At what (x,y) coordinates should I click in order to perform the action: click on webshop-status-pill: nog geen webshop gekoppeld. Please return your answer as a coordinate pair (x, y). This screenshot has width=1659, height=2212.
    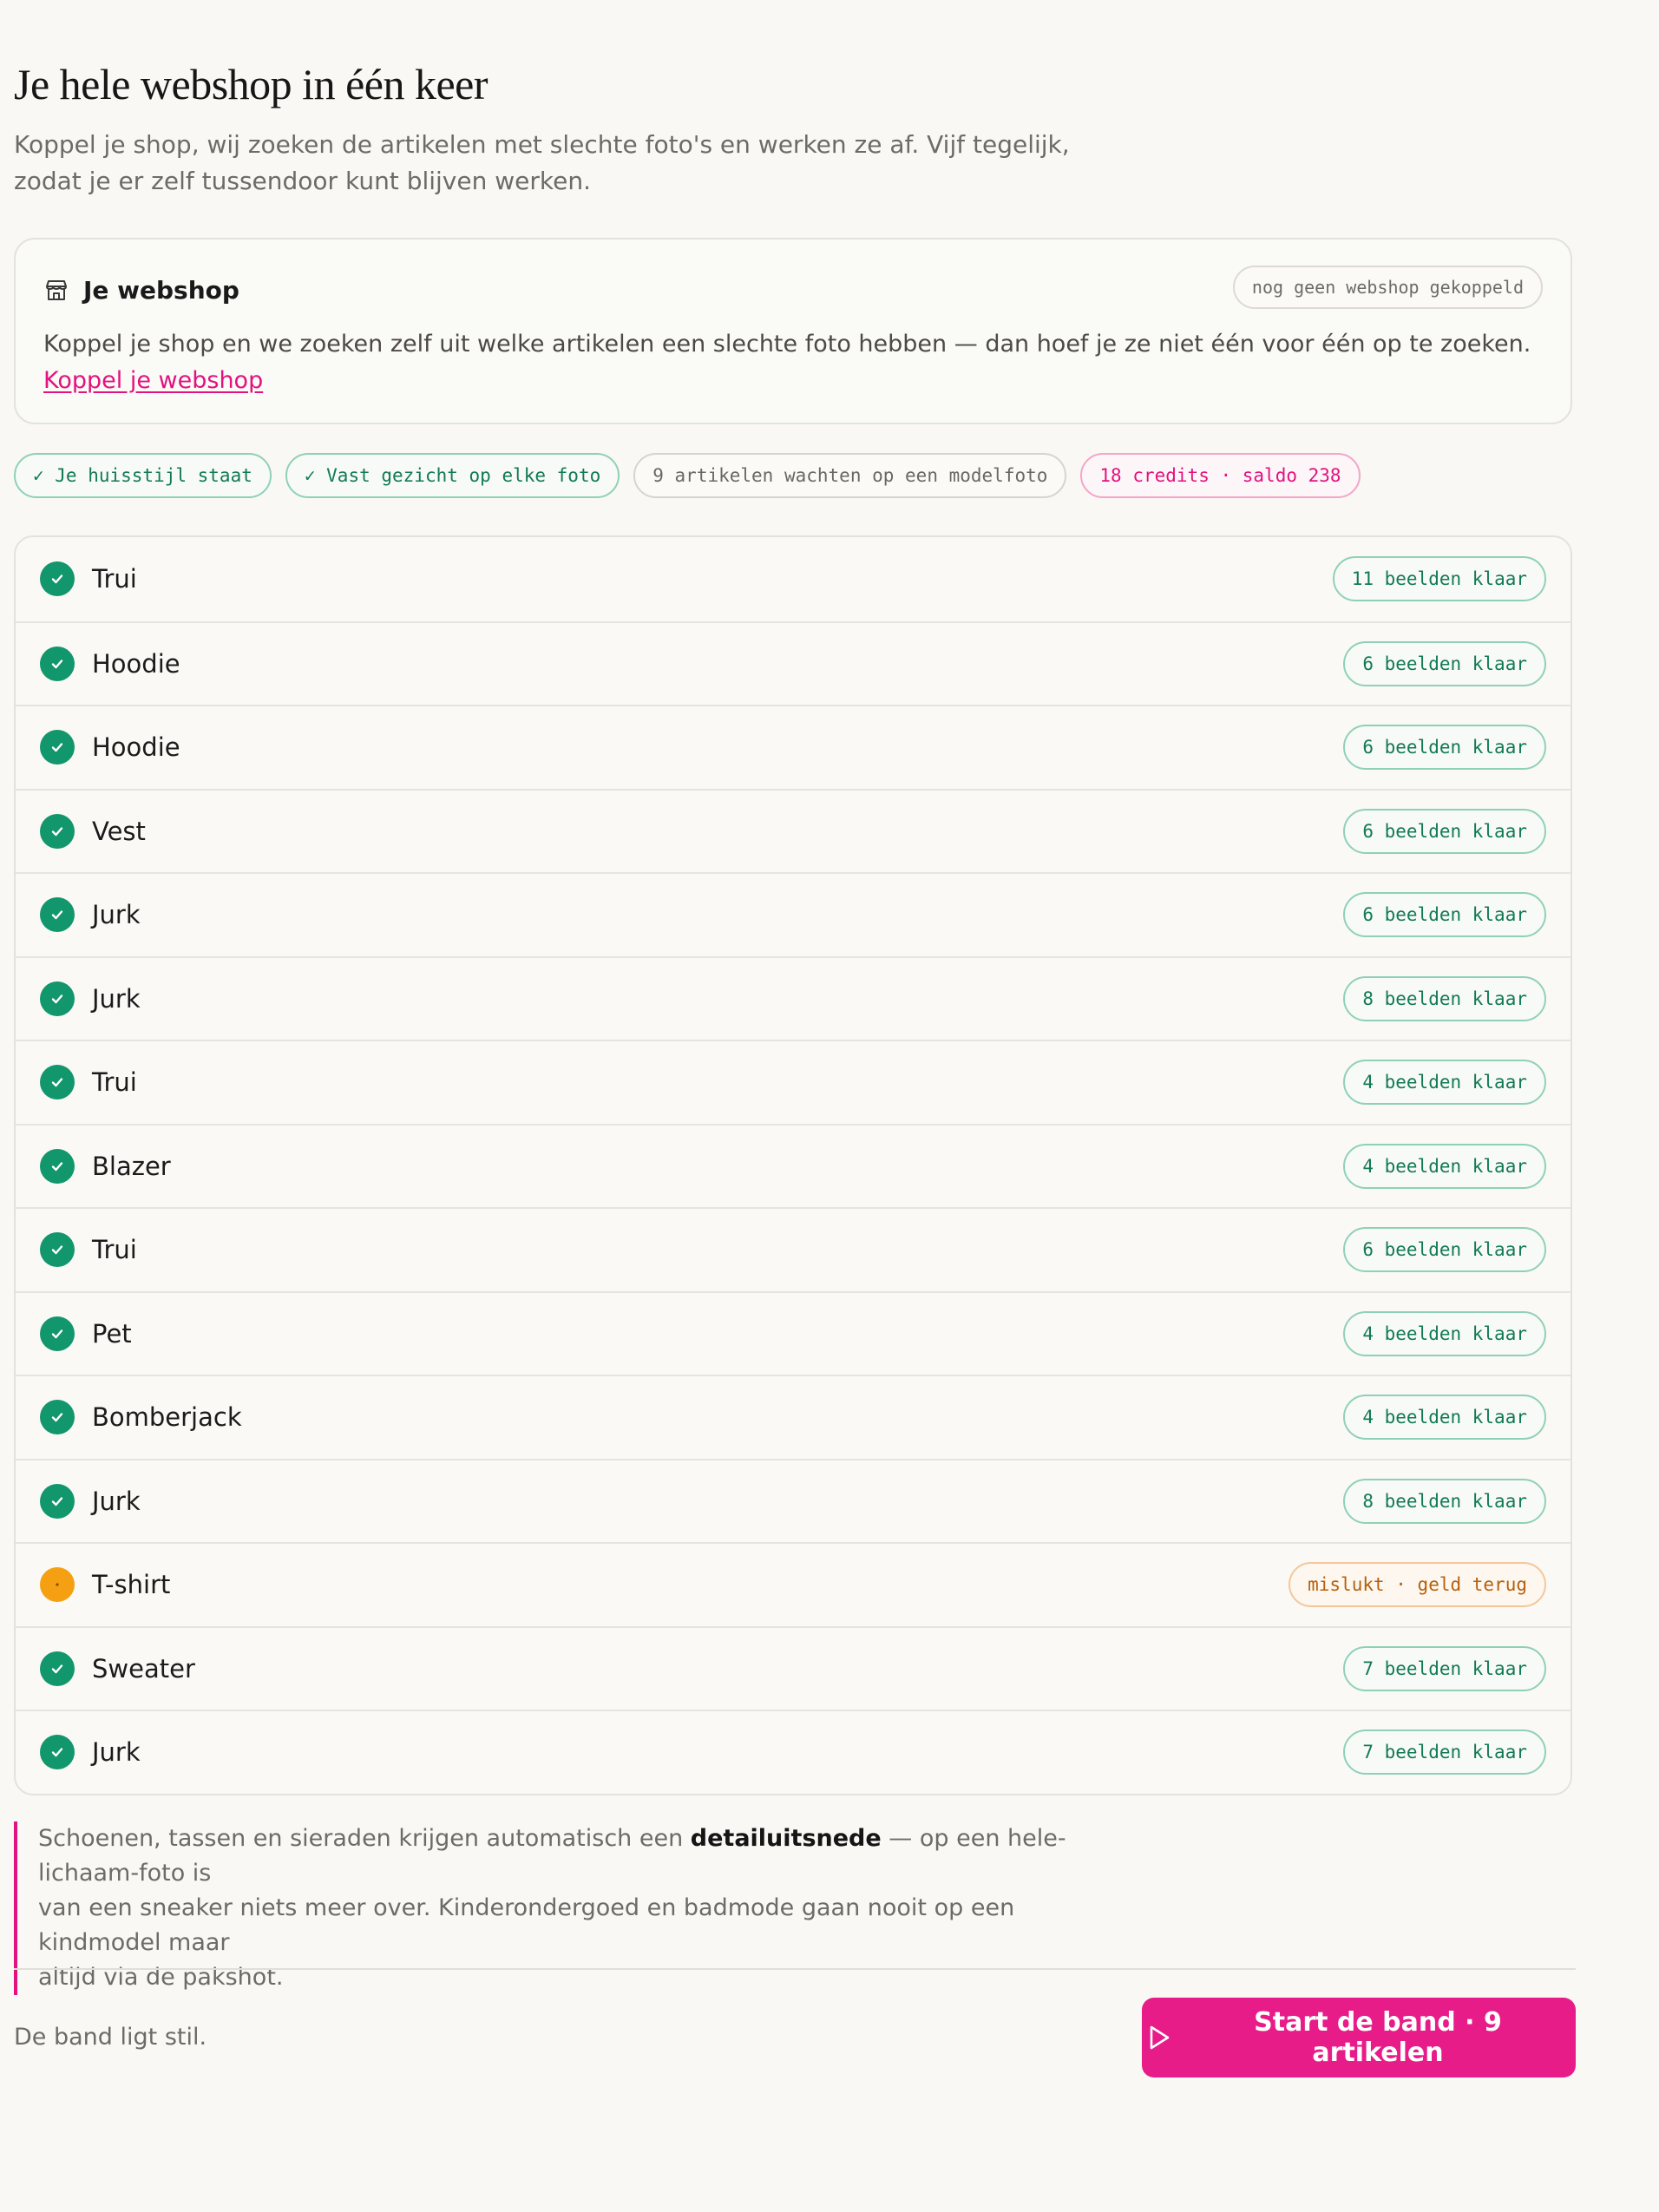
    Looking at the image, I should click on (1387, 287).